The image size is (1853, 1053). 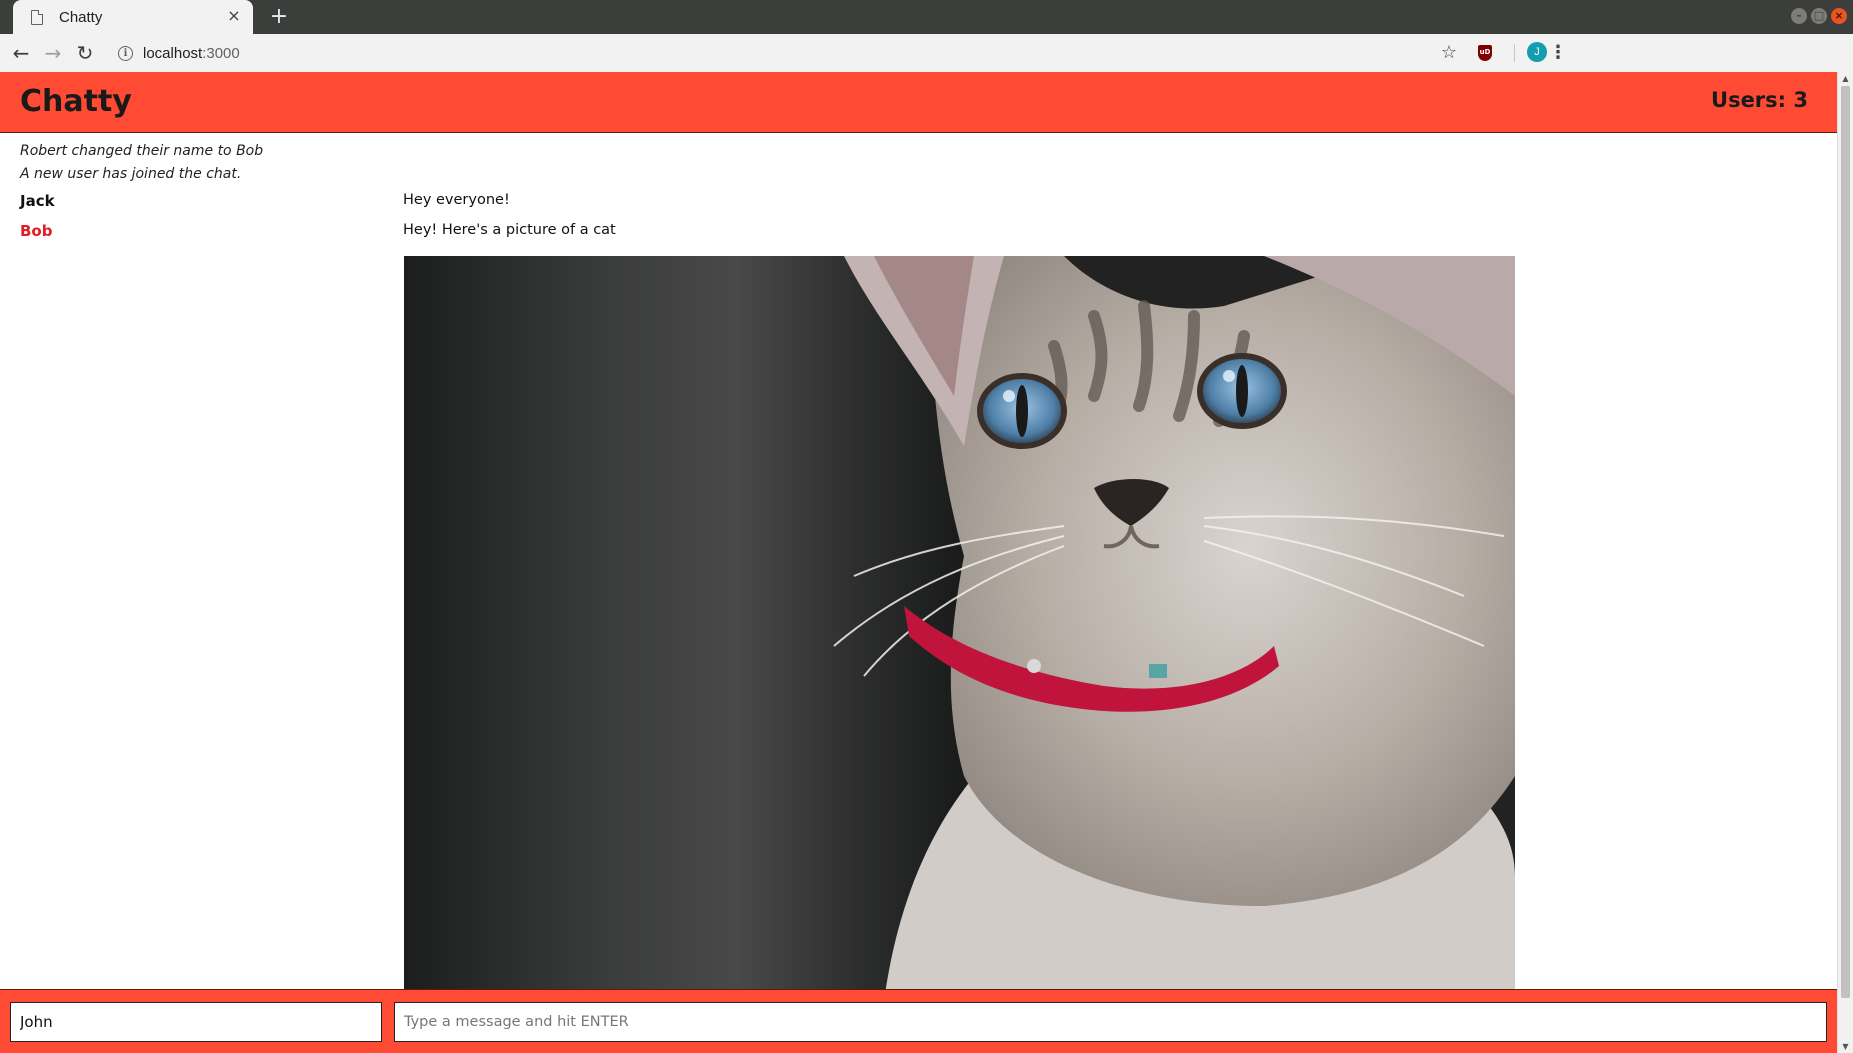 What do you see at coordinates (1799, 16) in the screenshot?
I see `minimize-icon: –` at bounding box center [1799, 16].